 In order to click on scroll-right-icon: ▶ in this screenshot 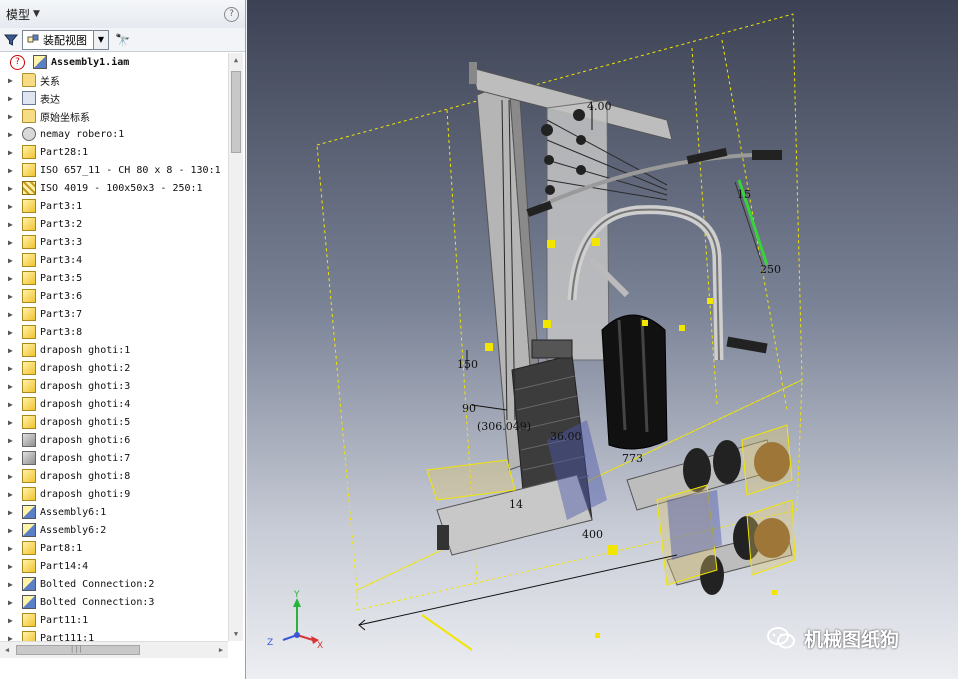, I will do `click(221, 650)`.